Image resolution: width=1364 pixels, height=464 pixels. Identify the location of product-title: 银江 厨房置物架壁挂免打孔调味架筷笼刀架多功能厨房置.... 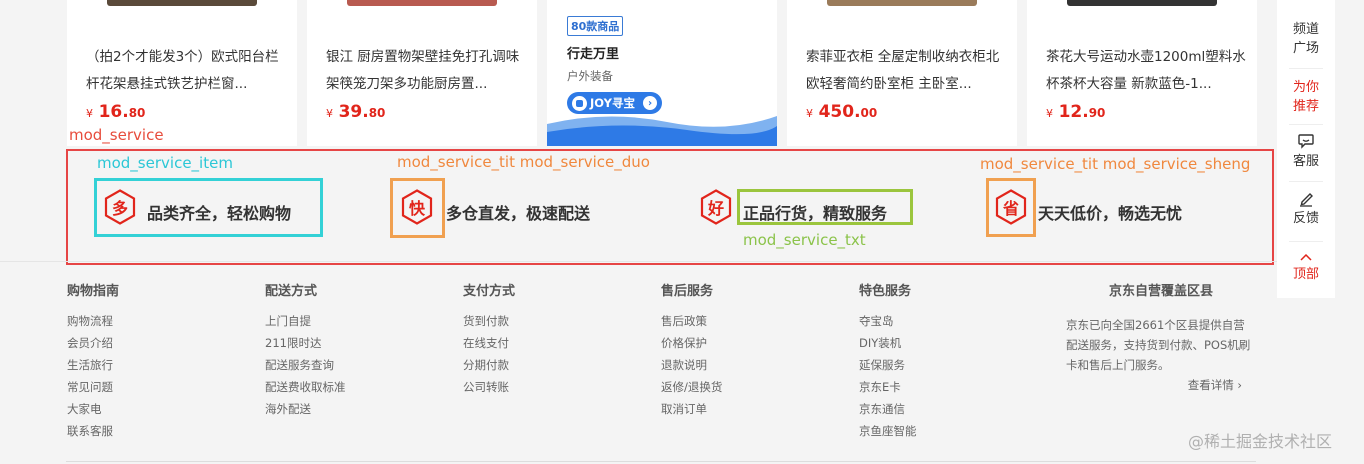
(426, 71).